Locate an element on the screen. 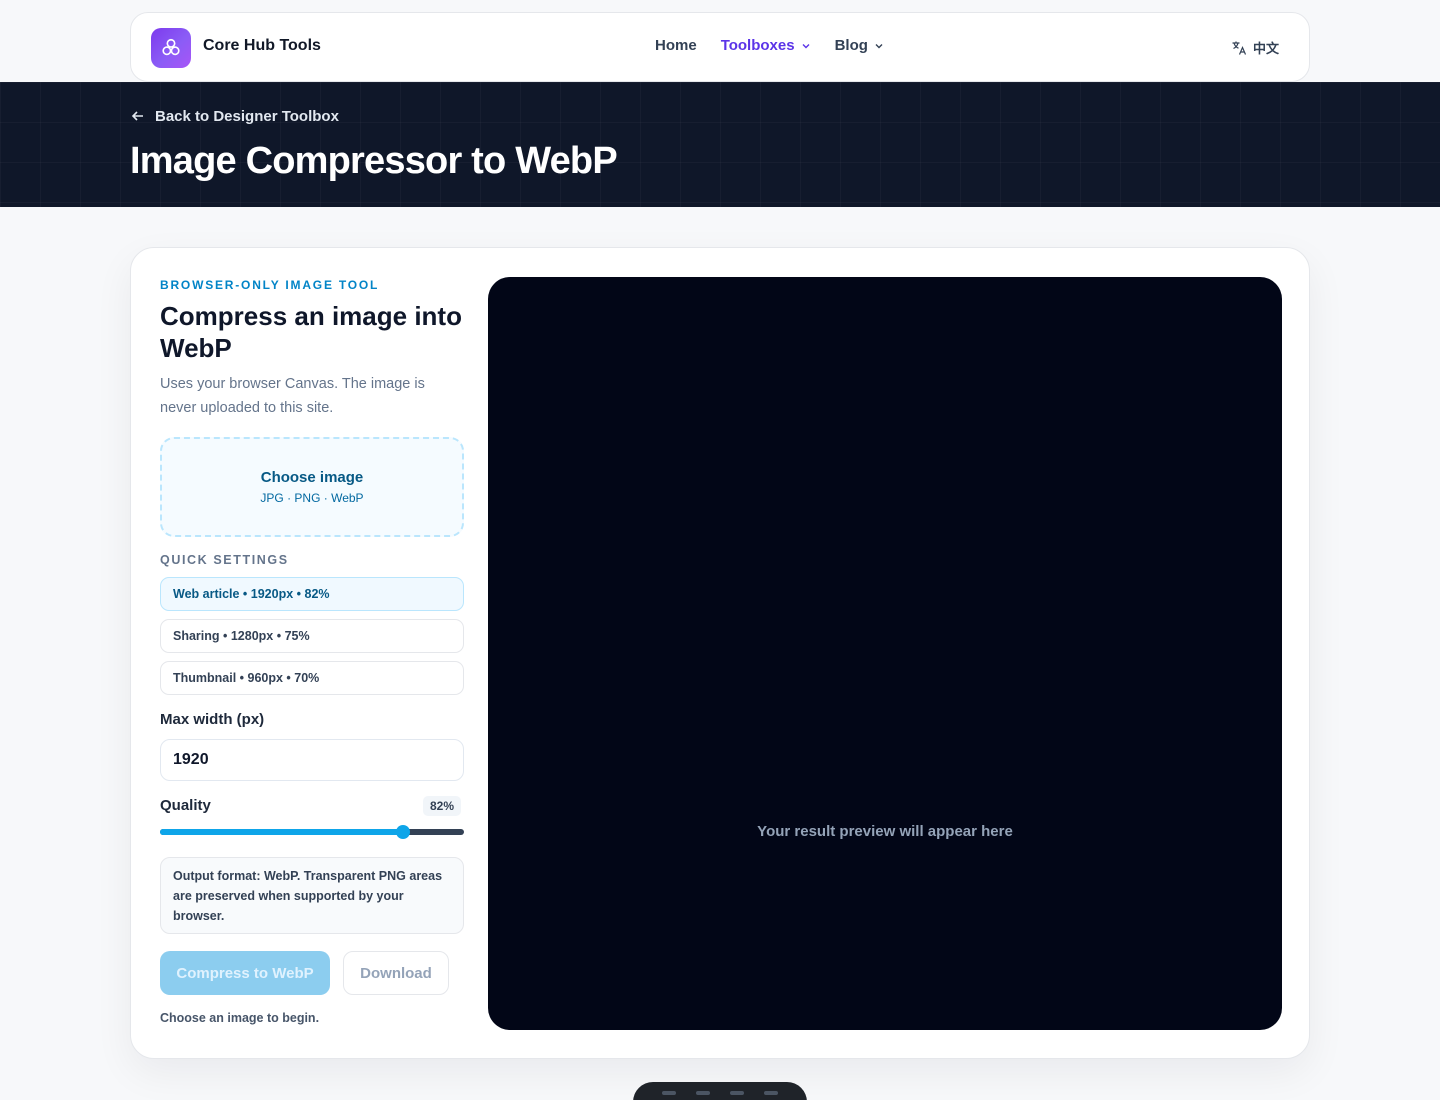 Image resolution: width=1440 pixels, height=1100 pixels. tool-title: Compress an image into WebP is located at coordinates (311, 332).